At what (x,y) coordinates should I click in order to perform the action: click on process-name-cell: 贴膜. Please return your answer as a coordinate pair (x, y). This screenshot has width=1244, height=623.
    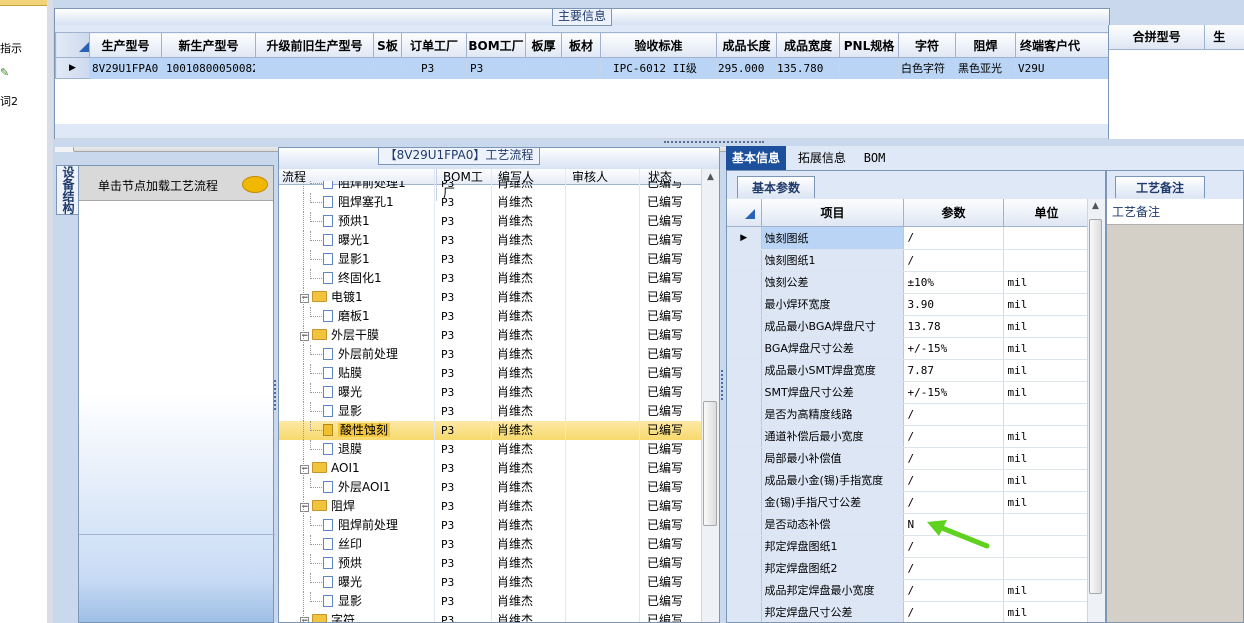
    Looking at the image, I should click on (342, 373).